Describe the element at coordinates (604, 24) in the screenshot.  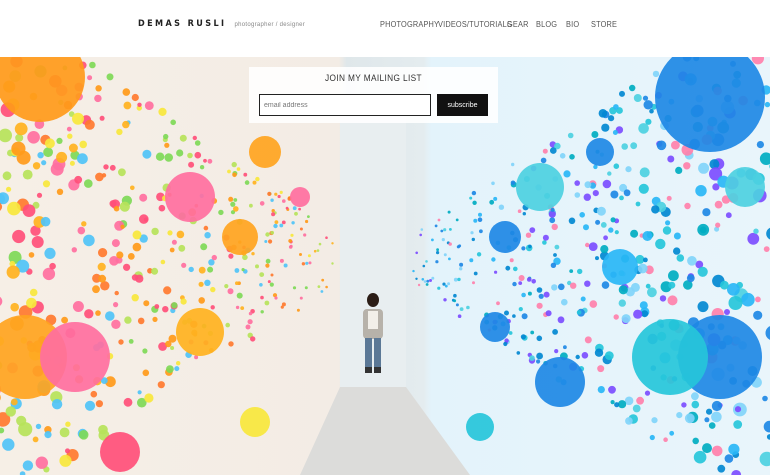
I see `nav-item-store: STORE` at that location.